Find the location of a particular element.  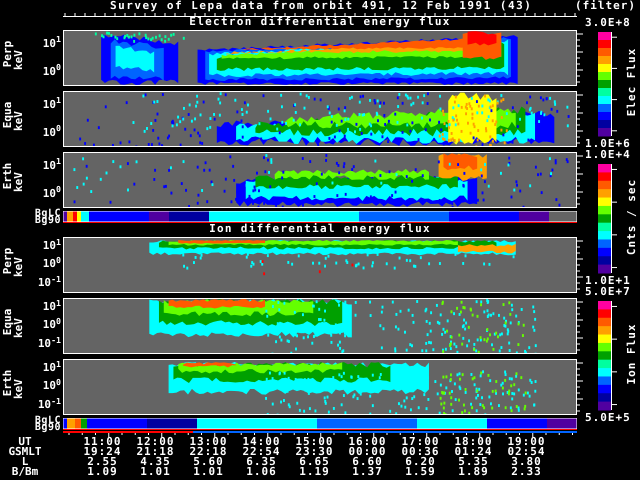

axis-value: 1.06 is located at coordinates (261, 472).